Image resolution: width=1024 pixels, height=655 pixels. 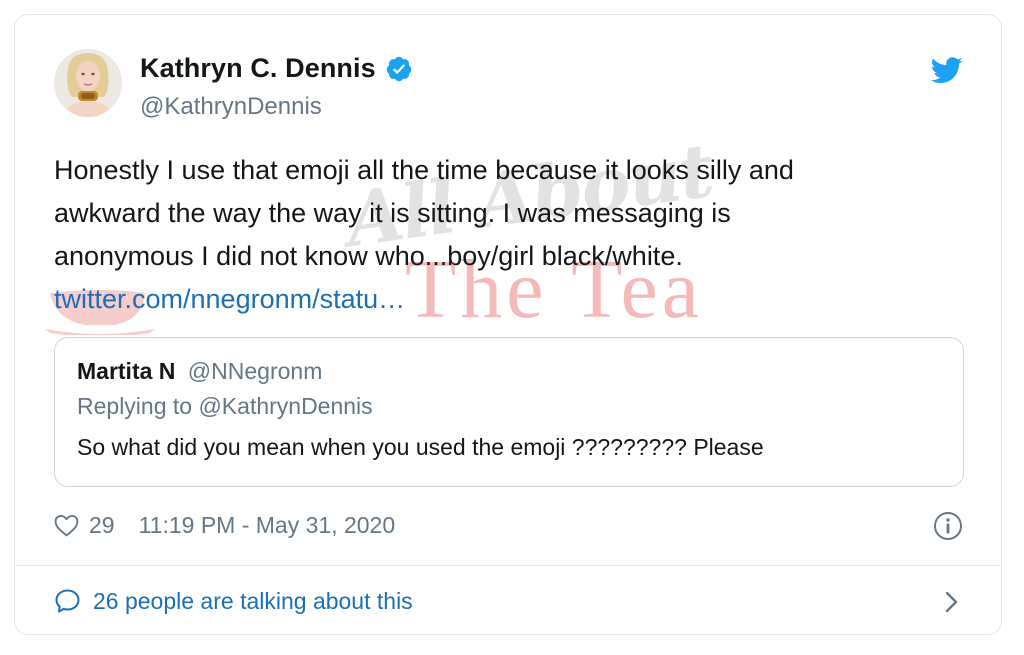 I want to click on quoted-author-handle: @NNegronm, so click(x=255, y=371).